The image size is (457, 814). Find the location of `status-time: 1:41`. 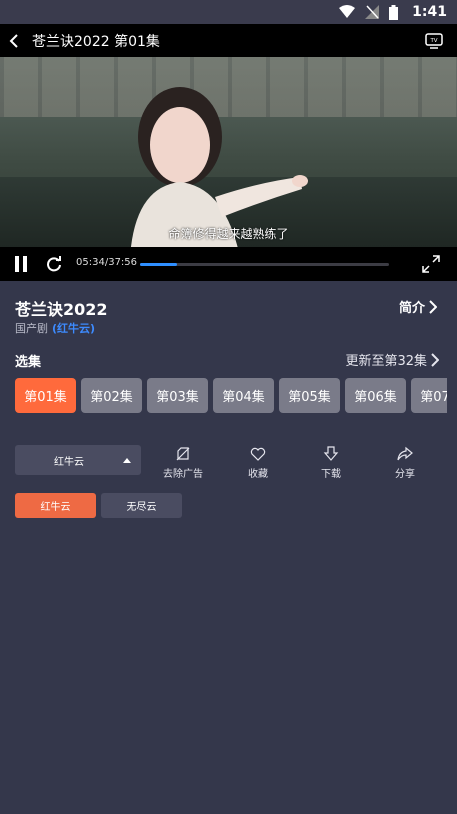

status-time: 1:41 is located at coordinates (429, 12).